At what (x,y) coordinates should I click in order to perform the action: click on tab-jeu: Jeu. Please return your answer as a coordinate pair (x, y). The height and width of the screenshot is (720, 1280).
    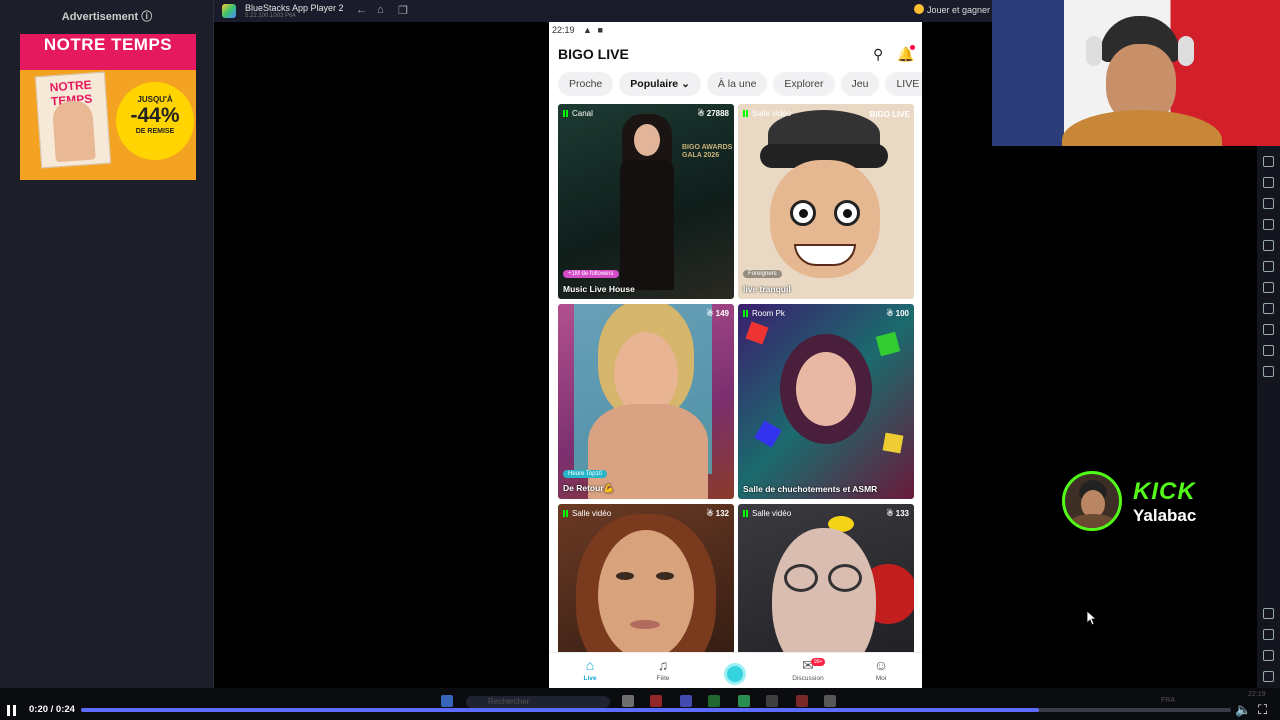
    Looking at the image, I should click on (860, 84).